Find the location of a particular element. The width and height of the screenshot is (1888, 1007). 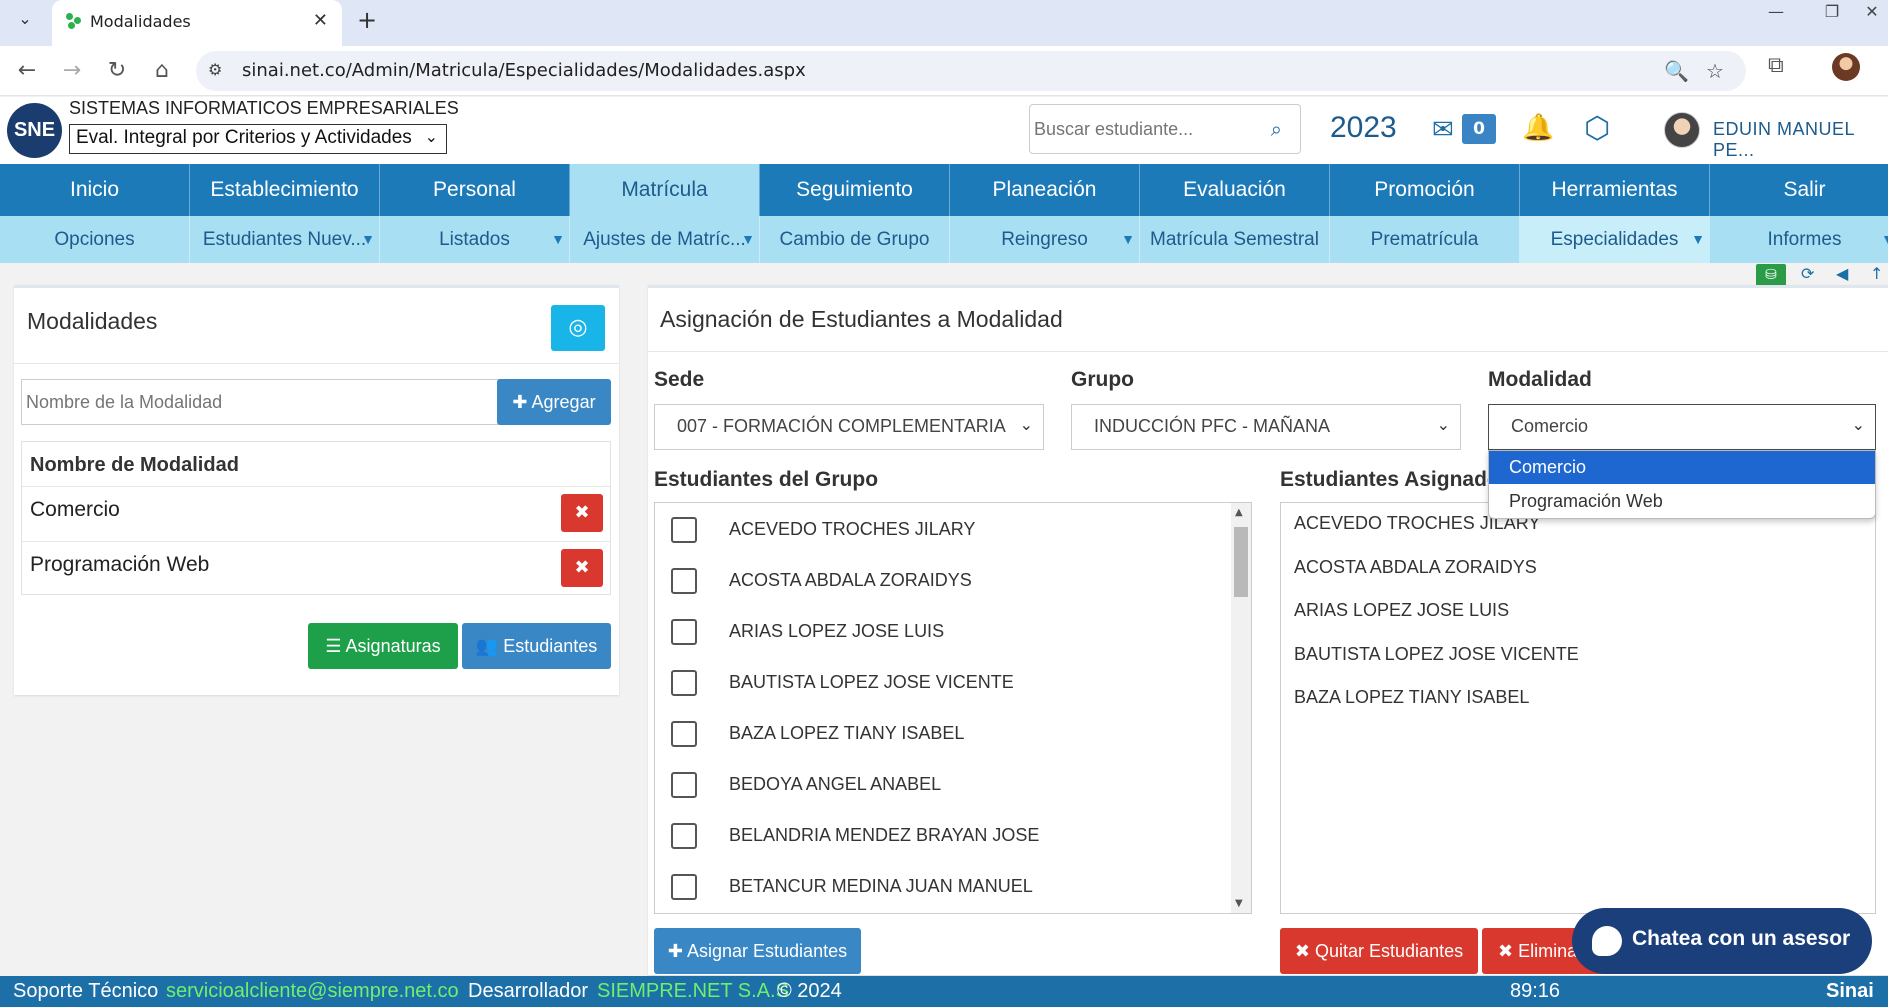

menu-inicio: Inicio is located at coordinates (95, 190).